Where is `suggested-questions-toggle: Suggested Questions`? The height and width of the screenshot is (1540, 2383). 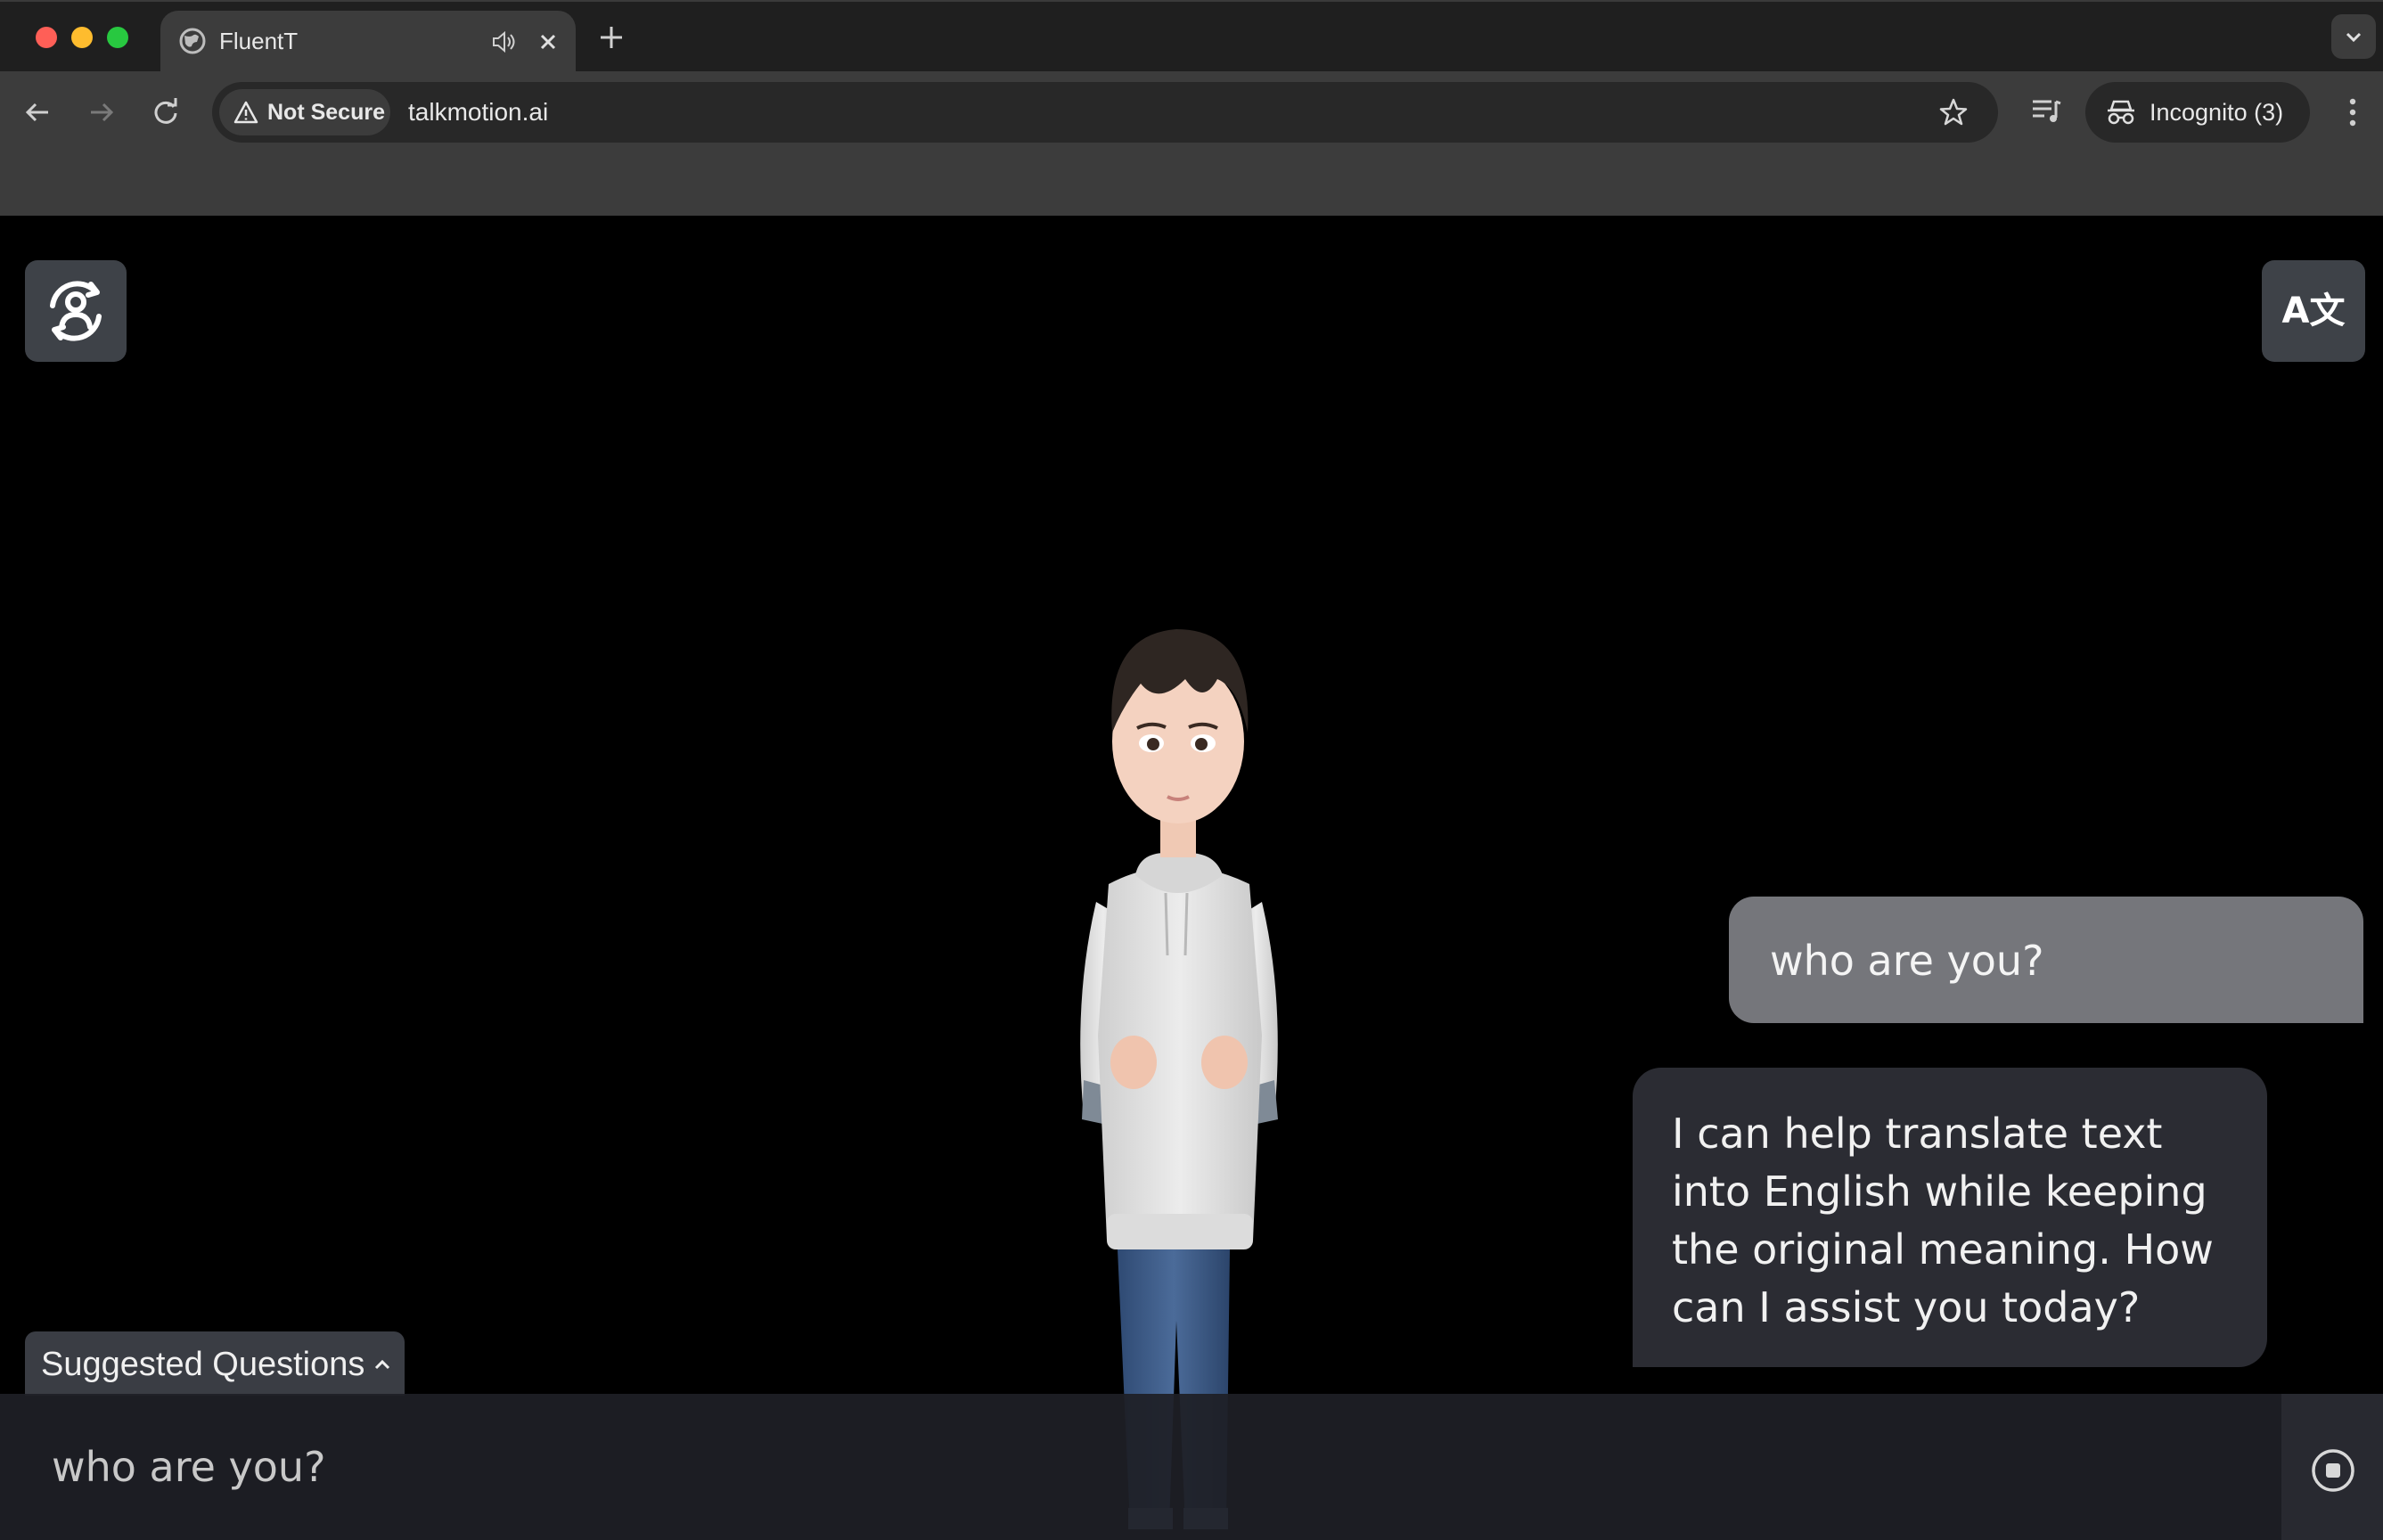
suggested-questions-toggle: Suggested Questions is located at coordinates (215, 1363).